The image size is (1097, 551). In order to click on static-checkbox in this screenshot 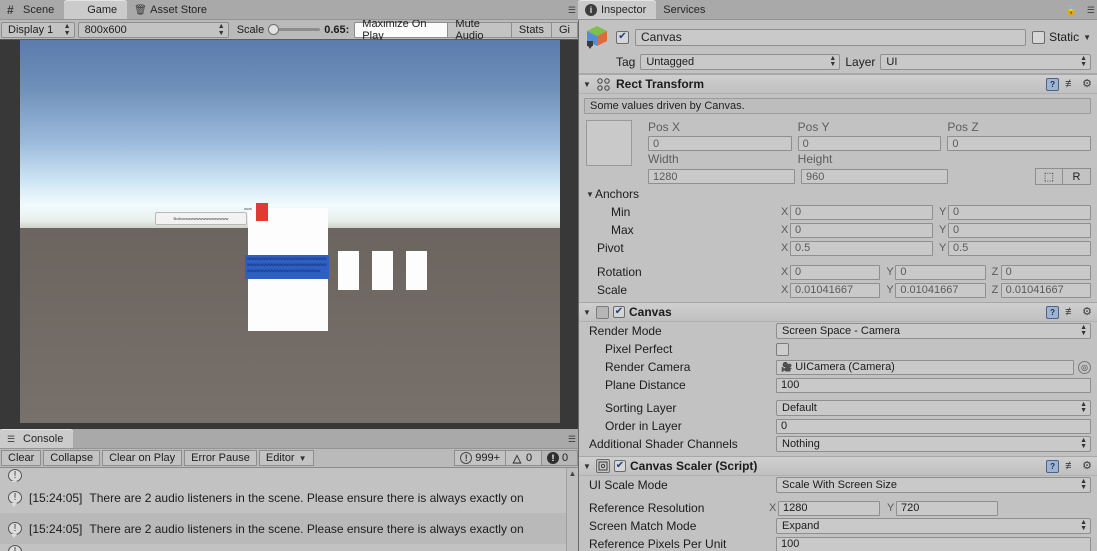, I will do `click(1039, 37)`.